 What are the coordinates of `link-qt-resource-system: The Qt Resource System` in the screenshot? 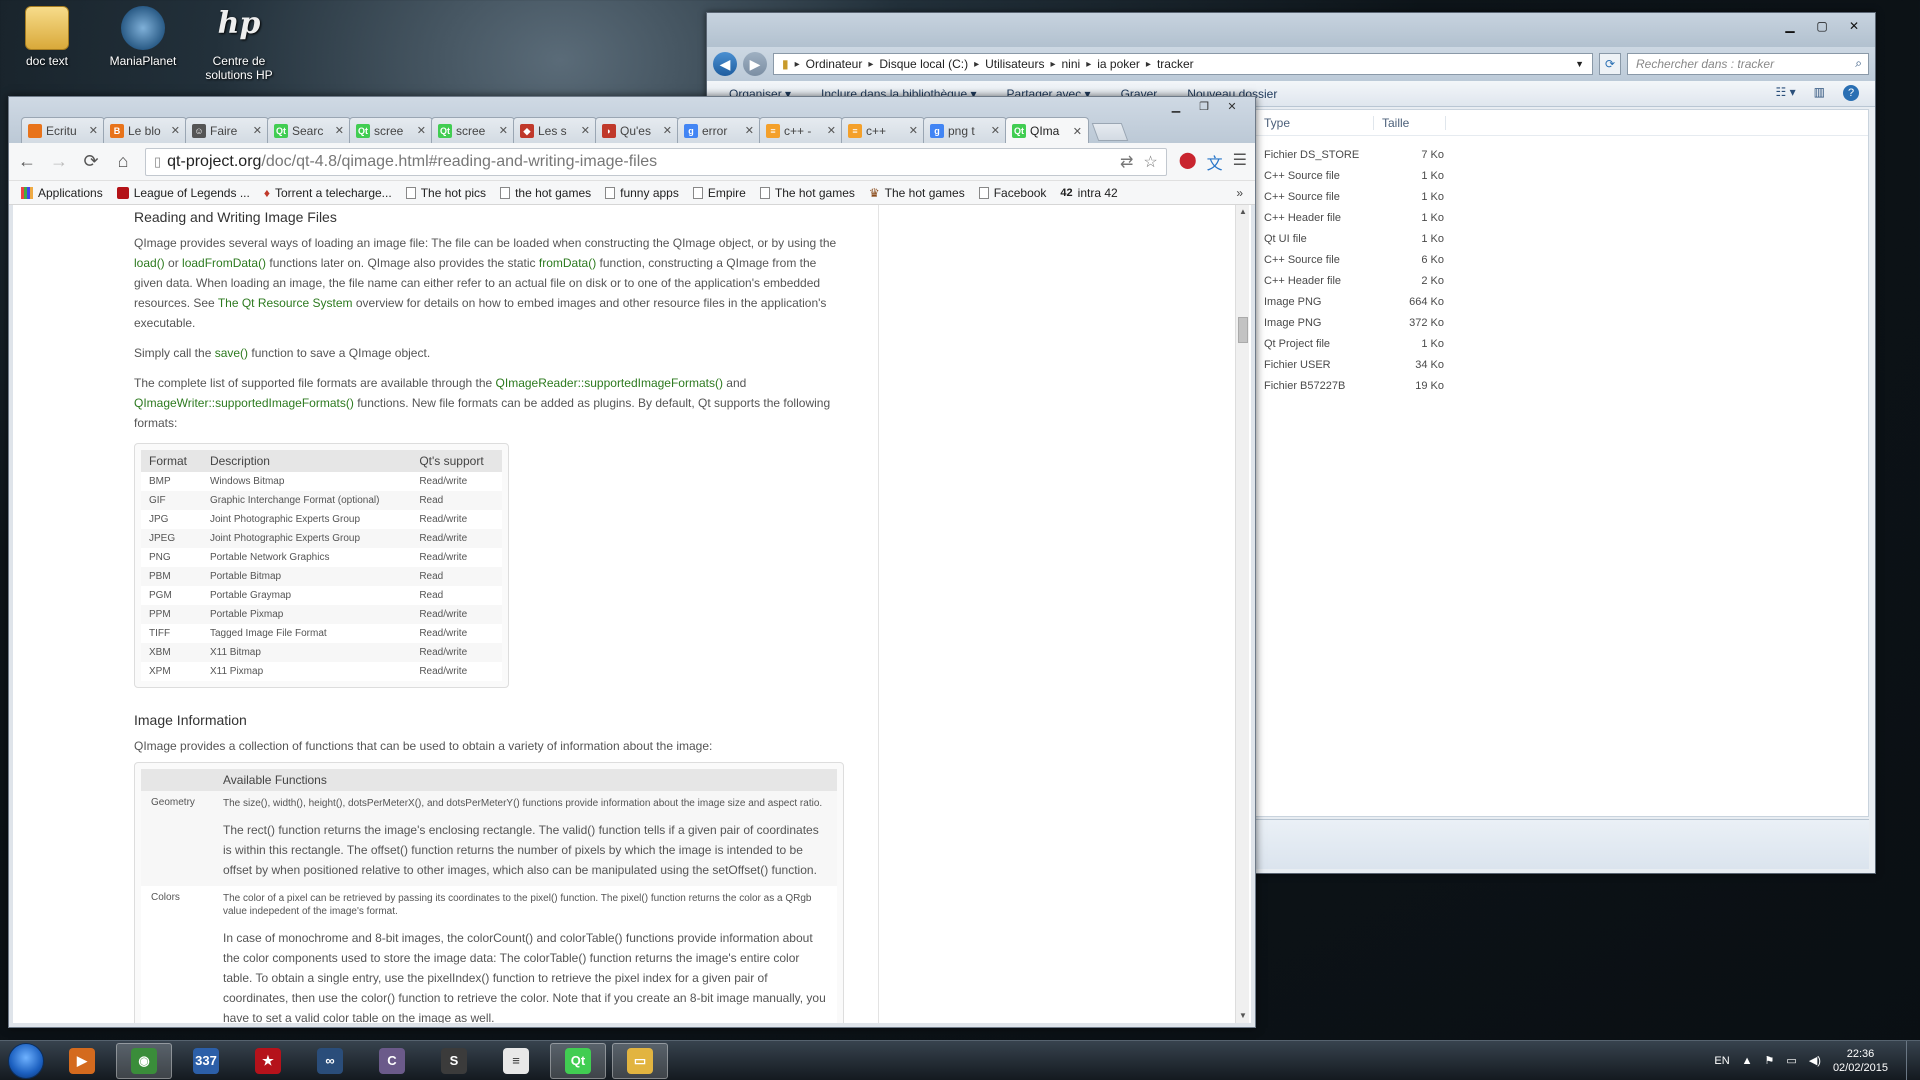 It's located at (285, 303).